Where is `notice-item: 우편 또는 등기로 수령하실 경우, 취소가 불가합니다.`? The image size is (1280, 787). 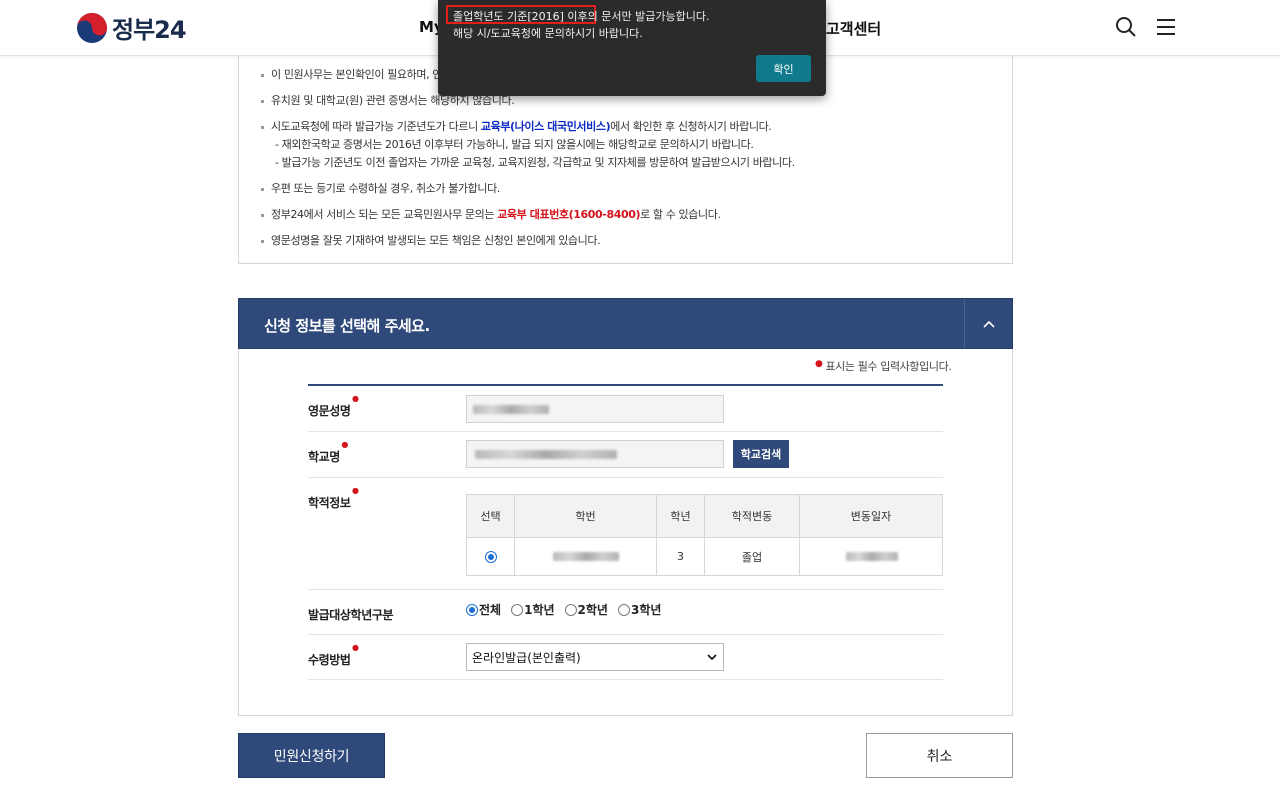
notice-item: 우편 또는 등기로 수령하실 경우, 취소가 불가합니다. is located at coordinates (528, 189).